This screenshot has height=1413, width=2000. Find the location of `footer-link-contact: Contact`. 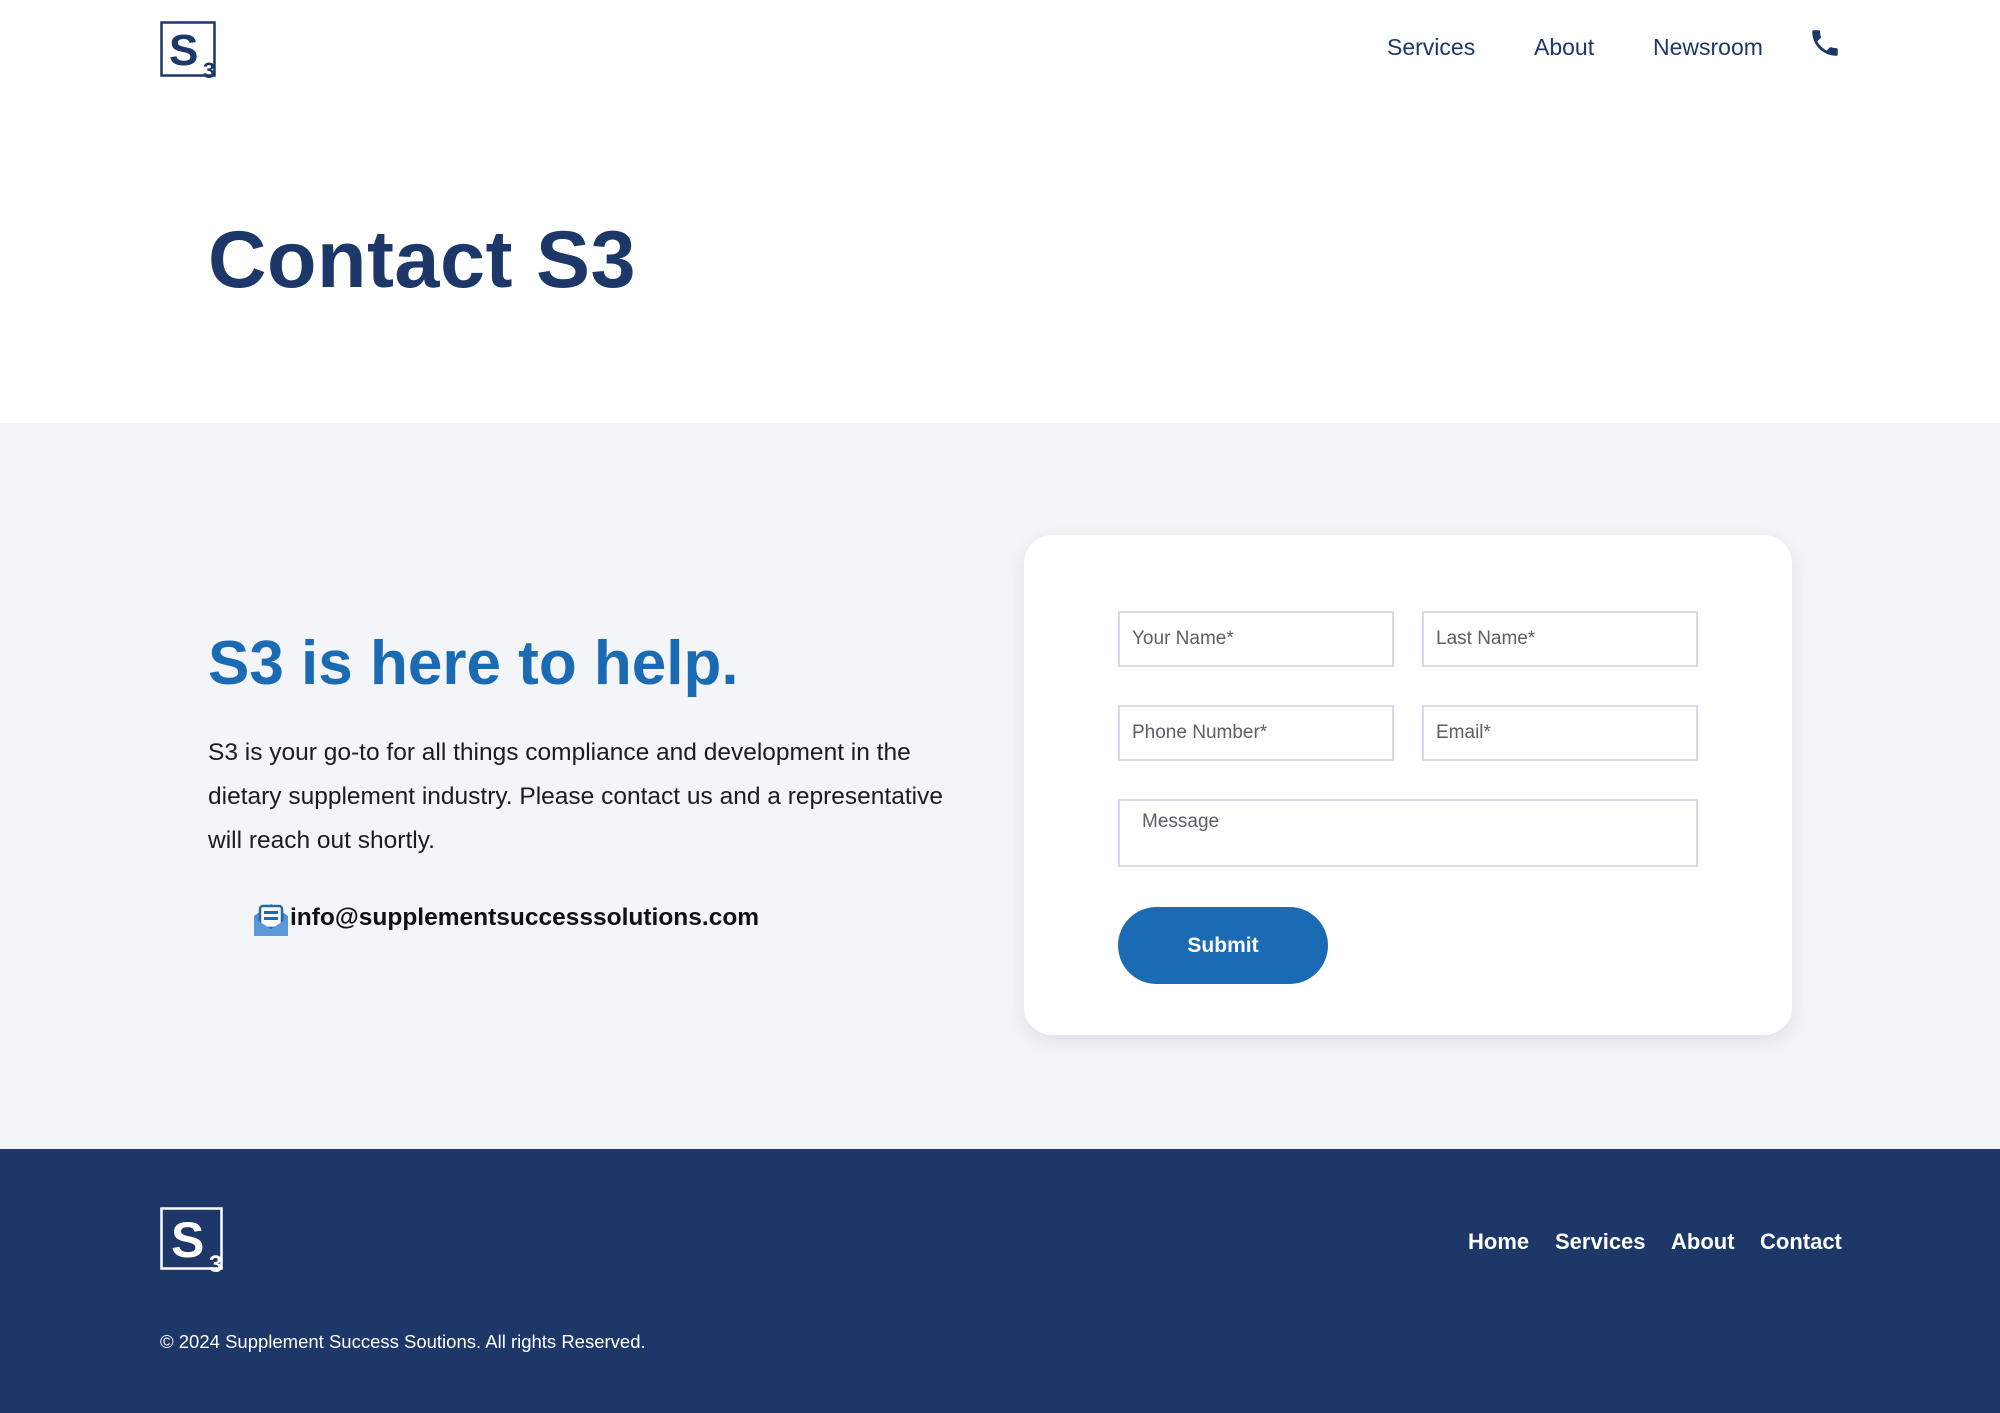

footer-link-contact: Contact is located at coordinates (1801, 1242).